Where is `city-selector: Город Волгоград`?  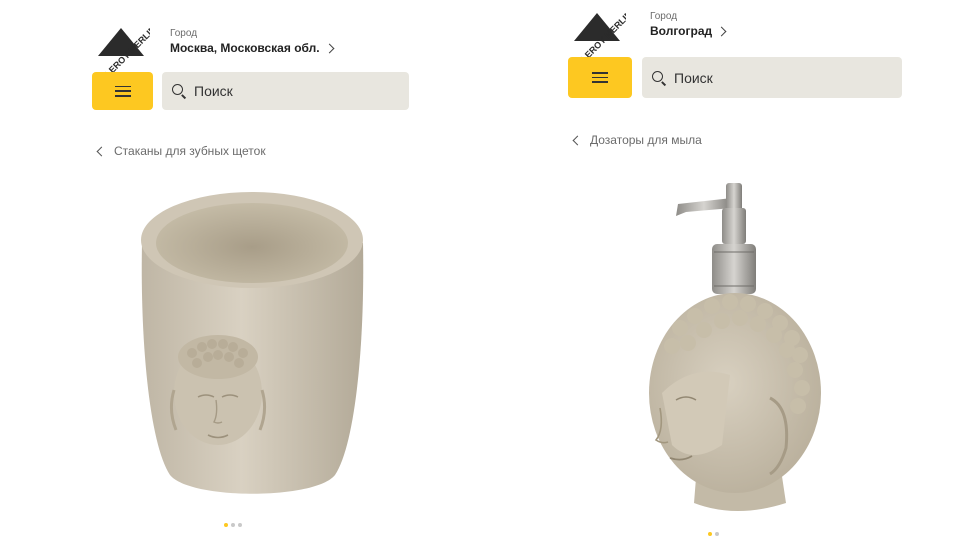
city-selector: Город Волгоград is located at coordinates (688, 25).